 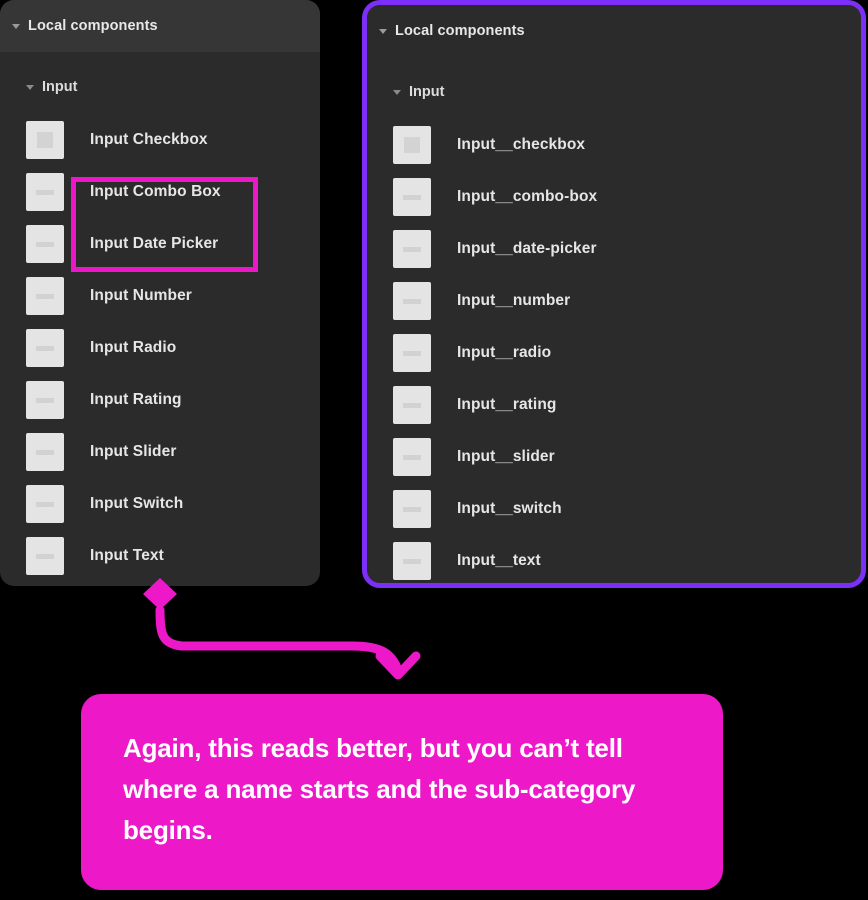 I want to click on component-list-item: Input Combo Box, so click(x=160, y=192).